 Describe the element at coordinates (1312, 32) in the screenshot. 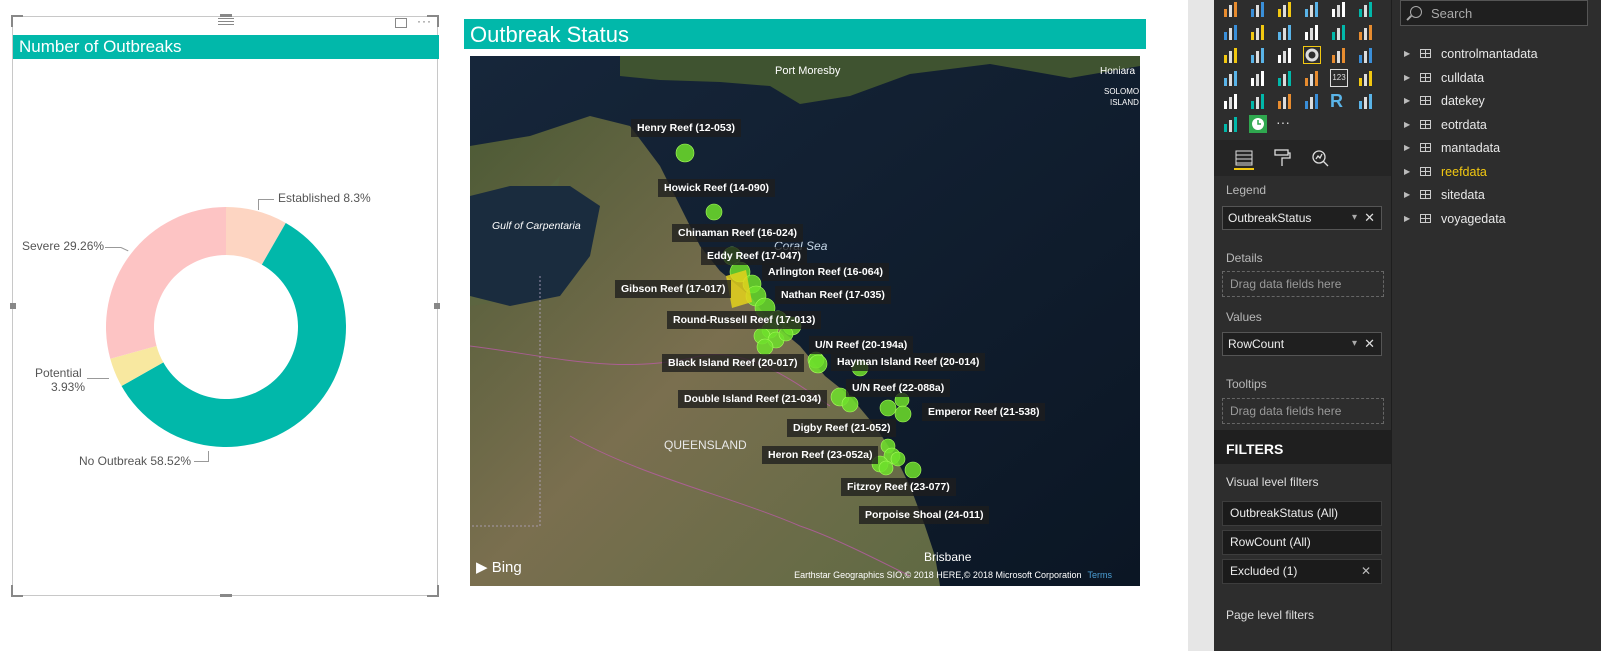

I see `line-column-icon` at that location.